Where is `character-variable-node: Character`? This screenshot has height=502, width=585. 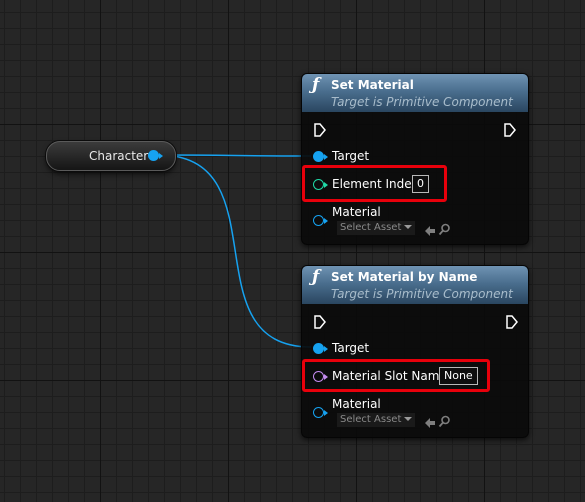
character-variable-node: Character is located at coordinates (111, 156).